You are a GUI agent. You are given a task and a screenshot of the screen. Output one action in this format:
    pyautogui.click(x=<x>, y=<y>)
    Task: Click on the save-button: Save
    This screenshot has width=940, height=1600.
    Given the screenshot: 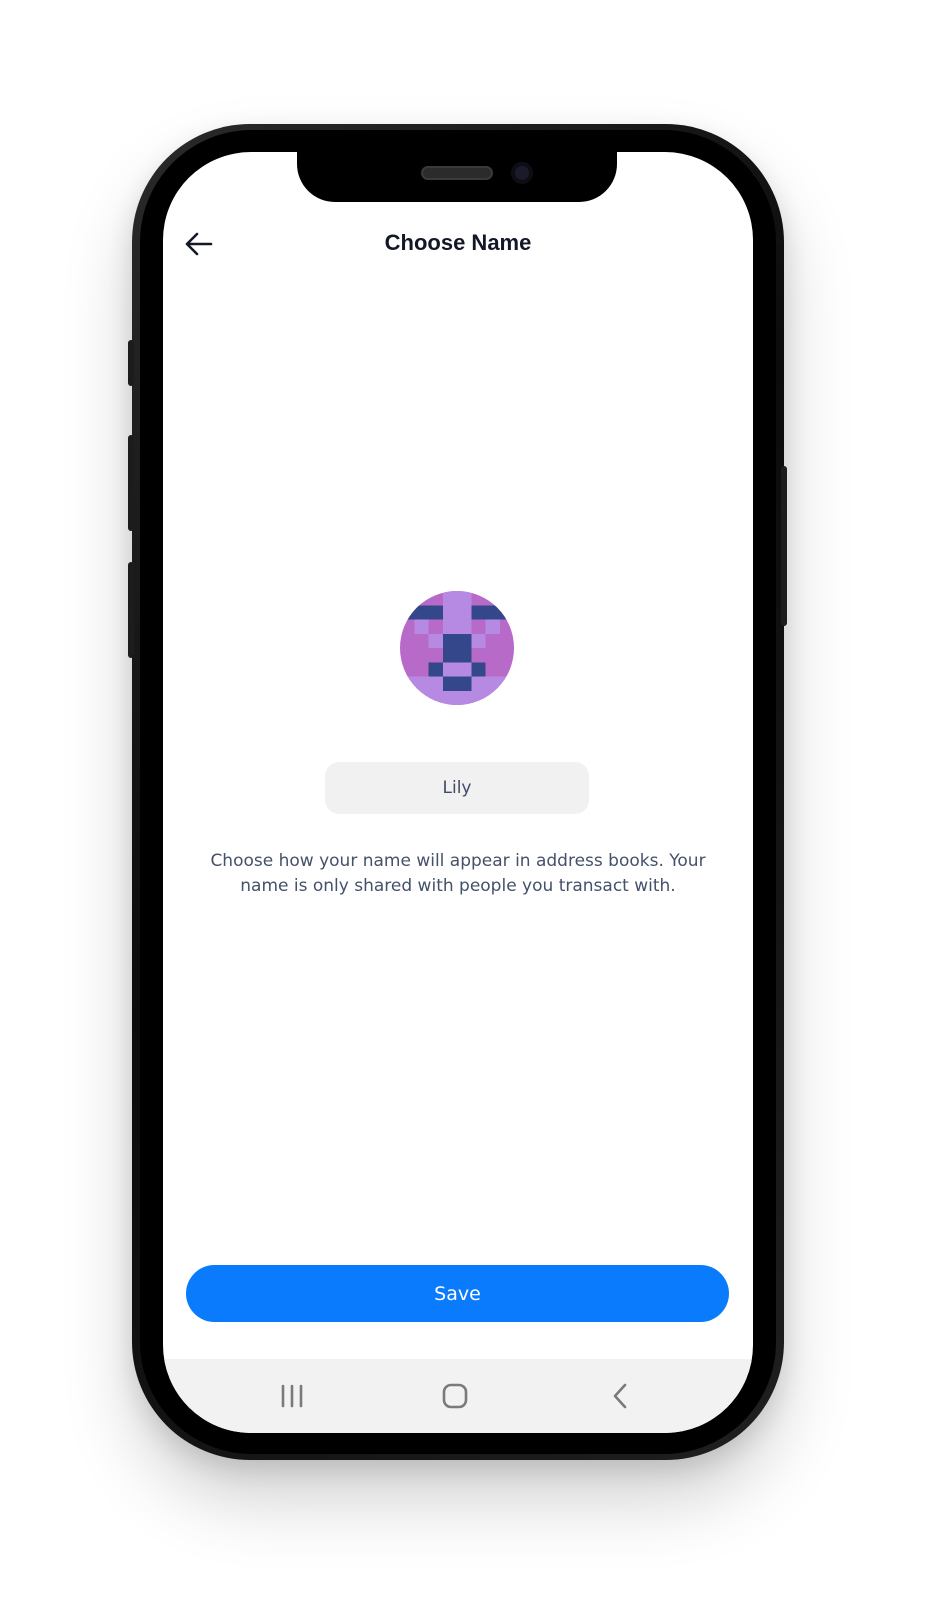 What is the action you would take?
    pyautogui.click(x=457, y=1293)
    